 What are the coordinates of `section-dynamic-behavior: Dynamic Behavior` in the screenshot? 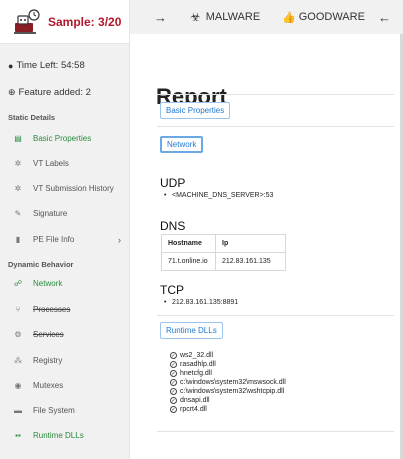 It's located at (41, 264).